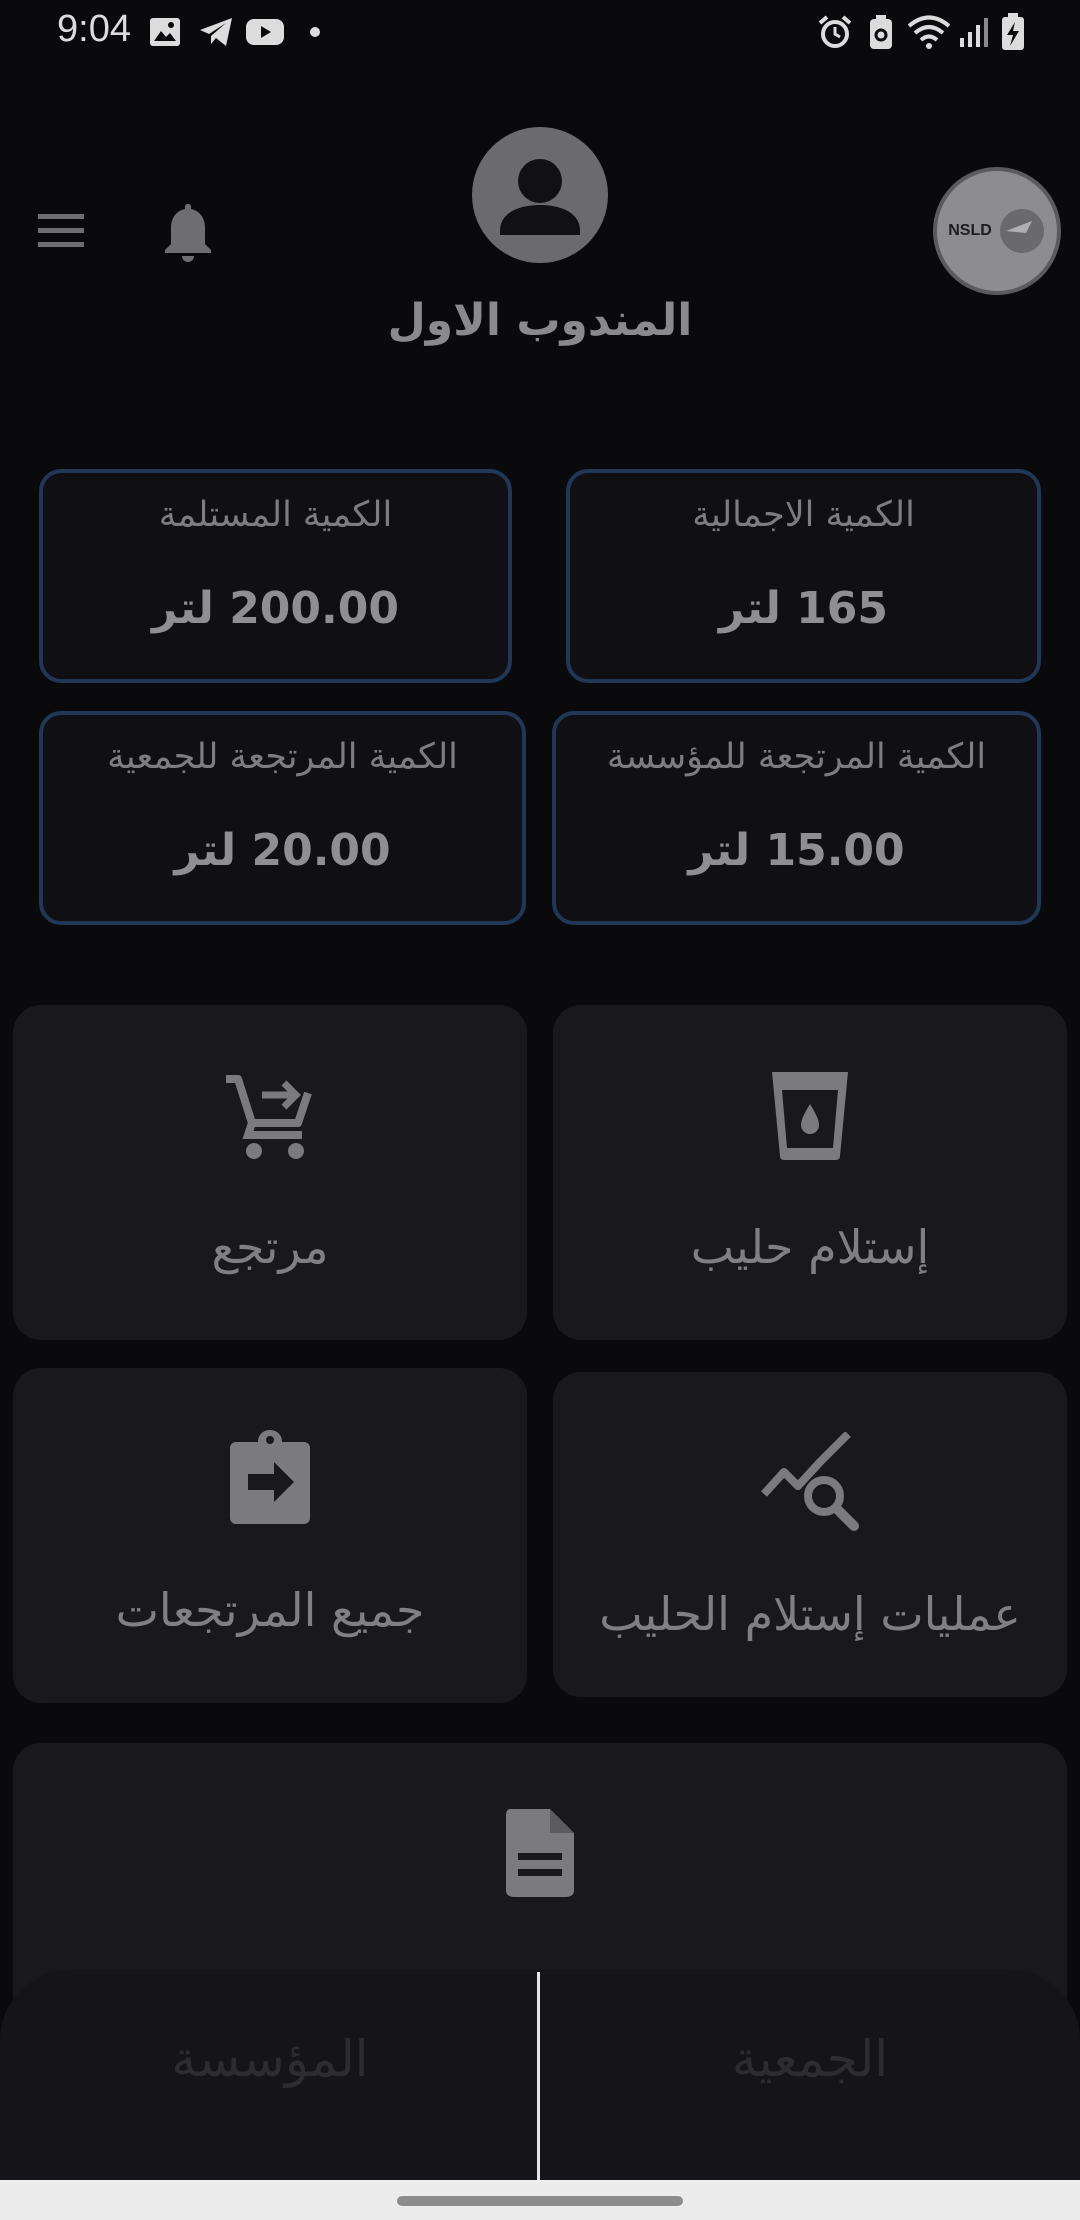 Image resolution: width=1080 pixels, height=2220 pixels. I want to click on chart-search-icon, so click(810, 1482).